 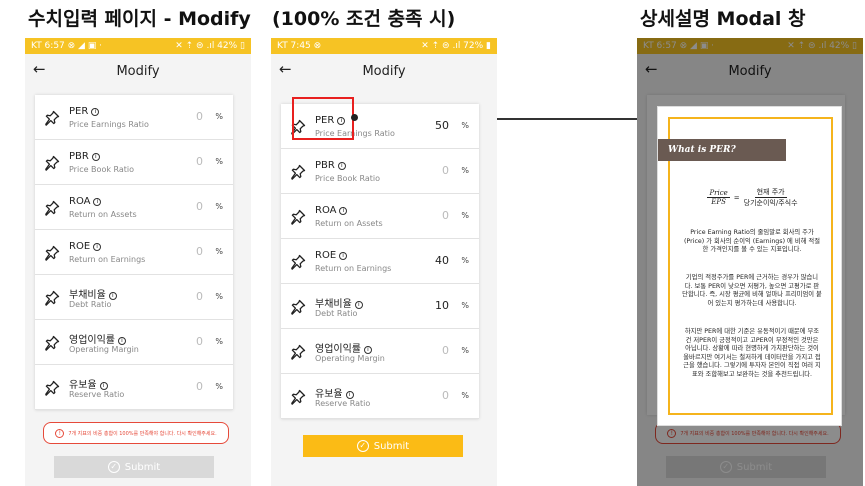 What do you see at coordinates (334, 392) in the screenshot?
I see `indicator-name: 유보율 i` at bounding box center [334, 392].